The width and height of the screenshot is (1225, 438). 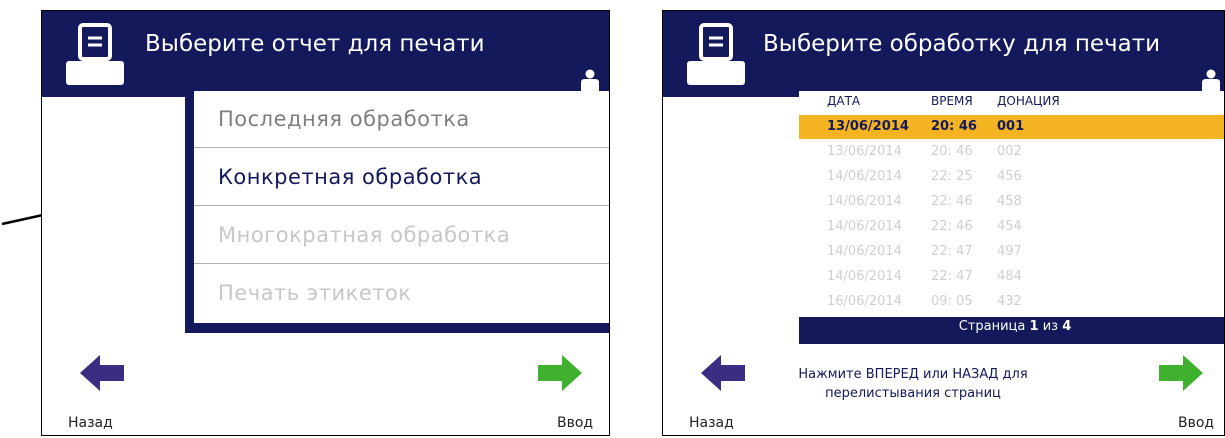 I want to click on cell-donation: 001, so click(x=1011, y=126).